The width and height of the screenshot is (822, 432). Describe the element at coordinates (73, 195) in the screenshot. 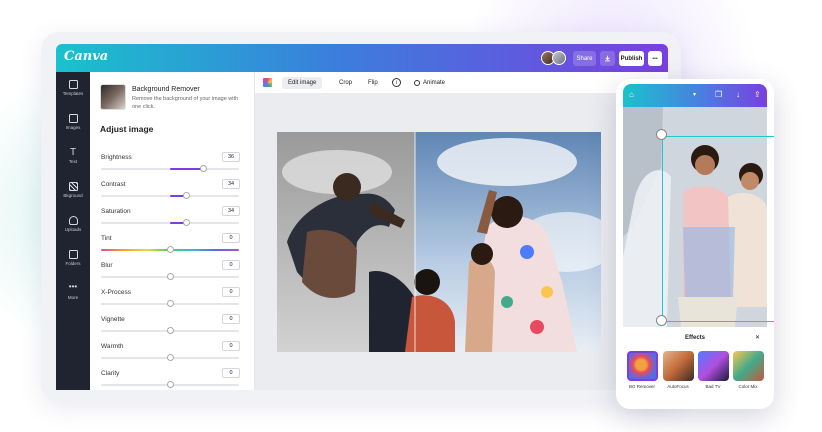

I see `sidebar-item-label: Bkground` at that location.